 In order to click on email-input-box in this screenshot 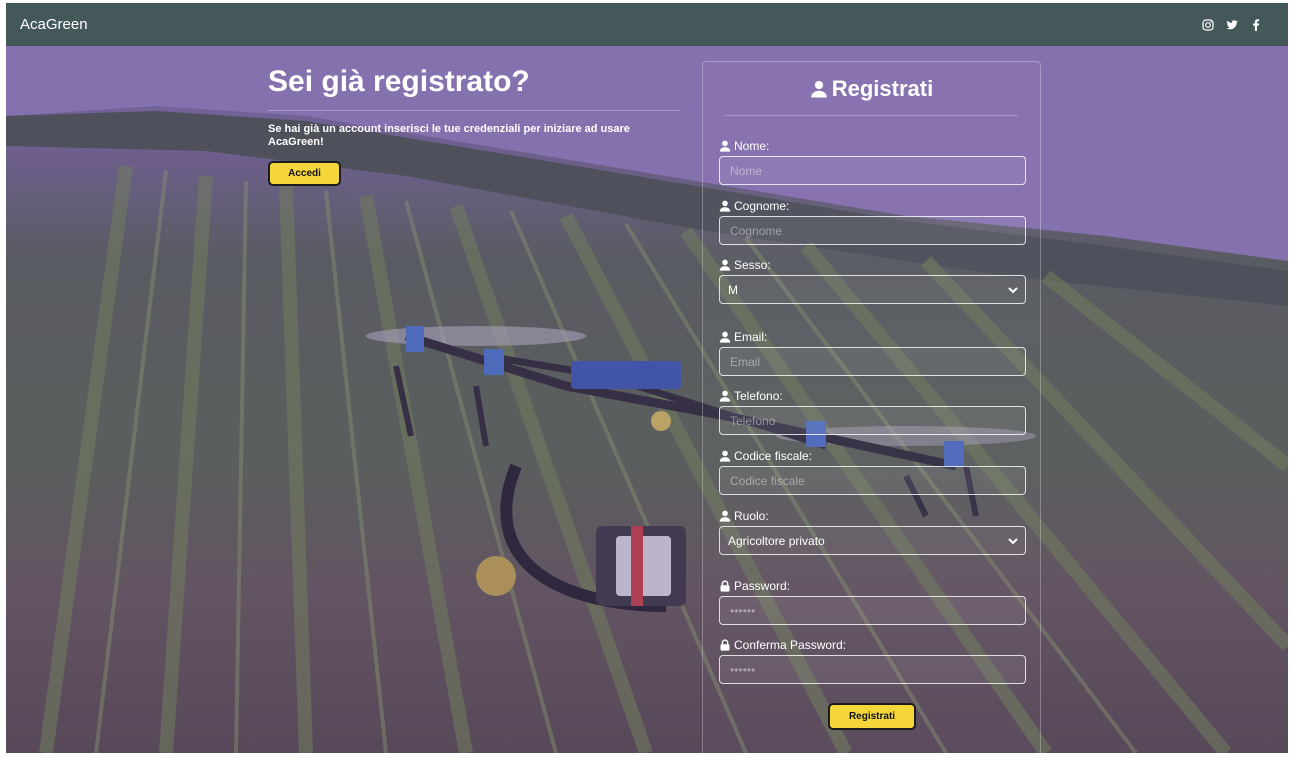, I will do `click(872, 361)`.